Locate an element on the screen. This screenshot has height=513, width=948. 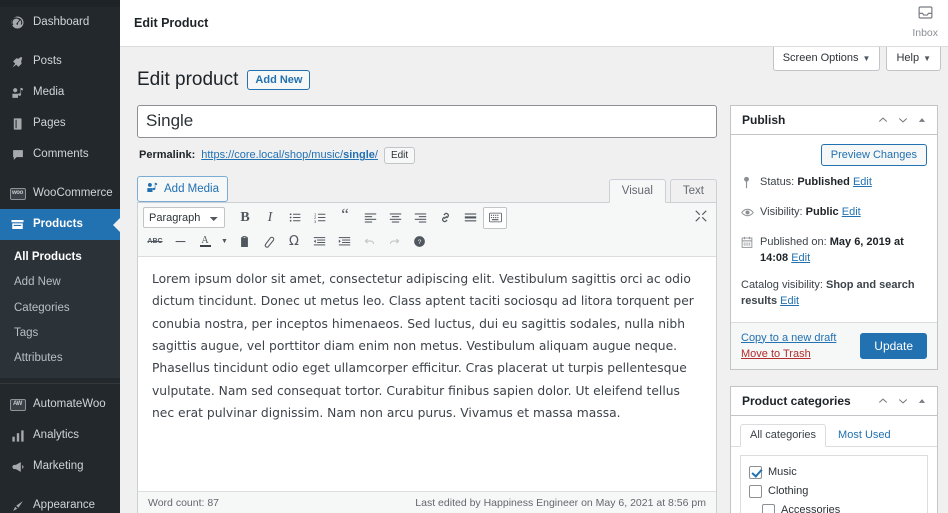
catalog-edit-link: Edit is located at coordinates (789, 301).